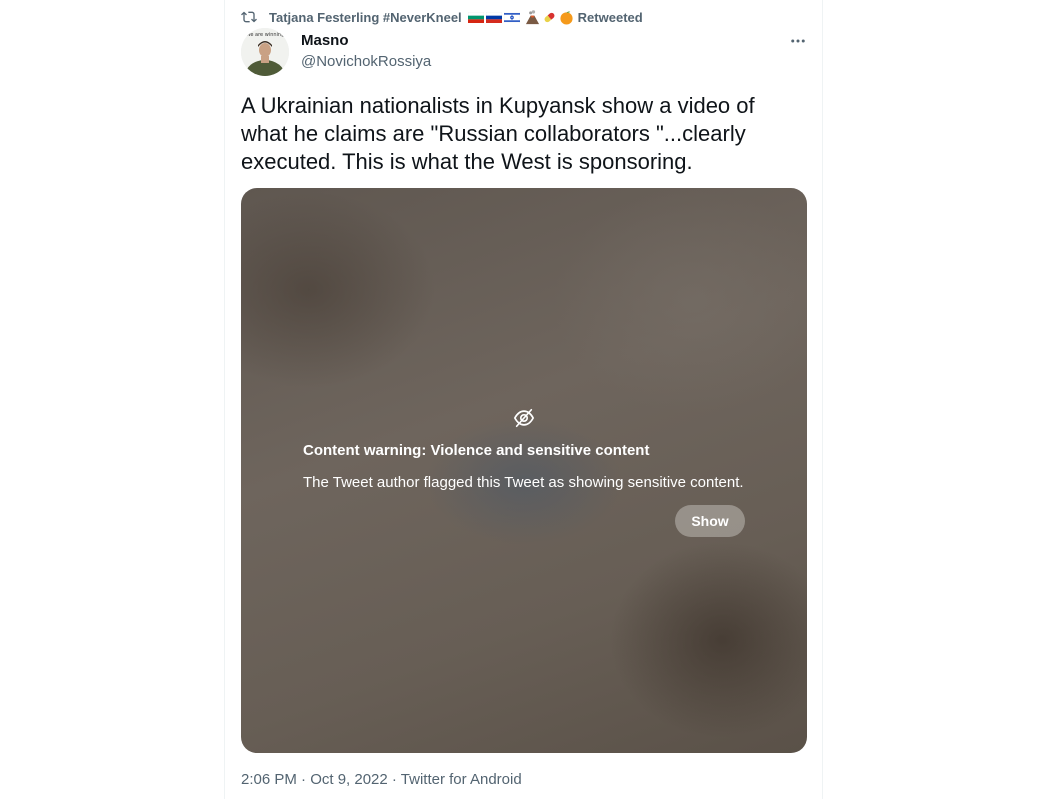 The width and height of the screenshot is (1050, 799). Describe the element at coordinates (366, 62) in the screenshot. I see `author-handle: @NovichokRossiya` at that location.